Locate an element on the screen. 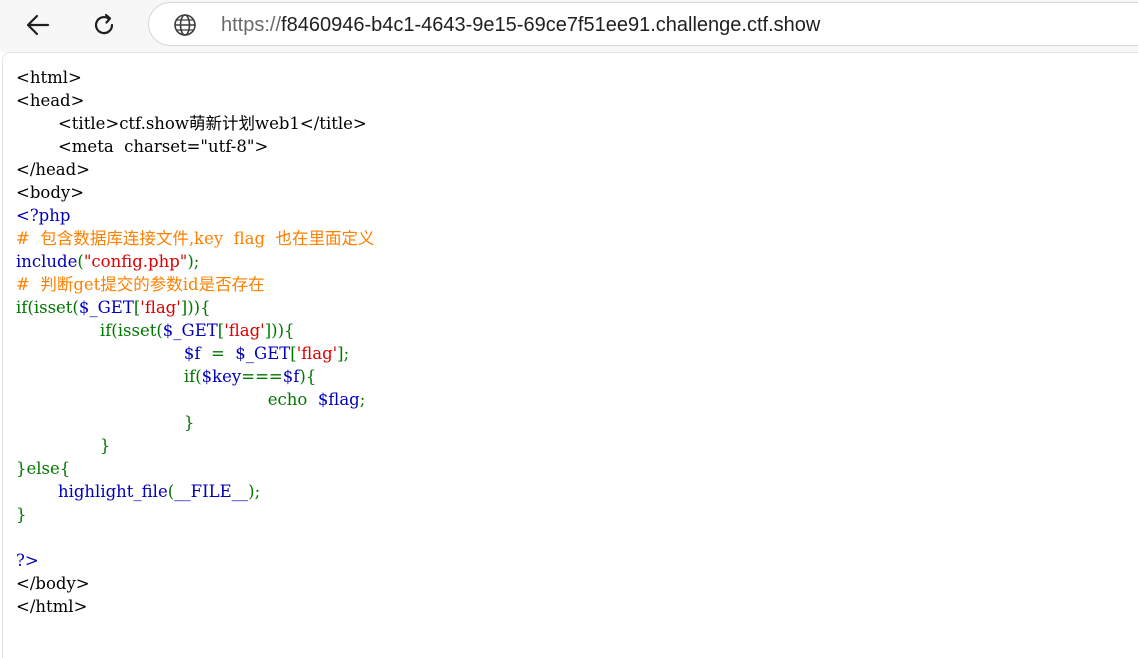  code-token-keyword: }else{ is located at coordinates (43, 468).